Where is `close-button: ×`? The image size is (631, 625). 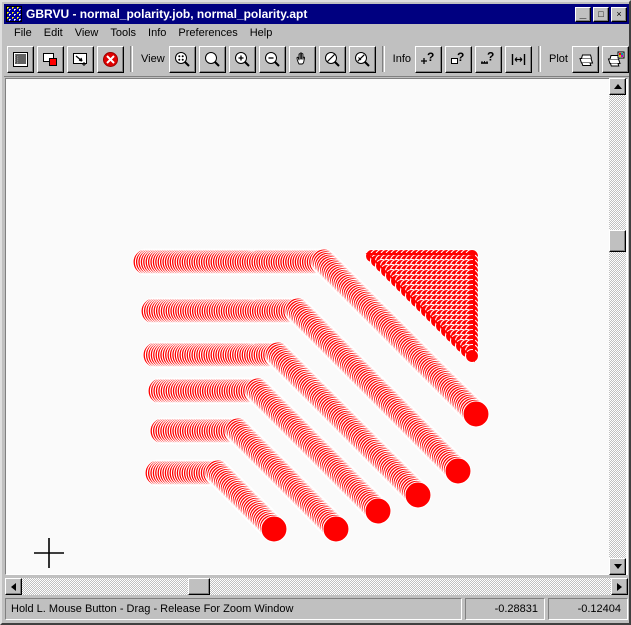 close-button: × is located at coordinates (619, 14).